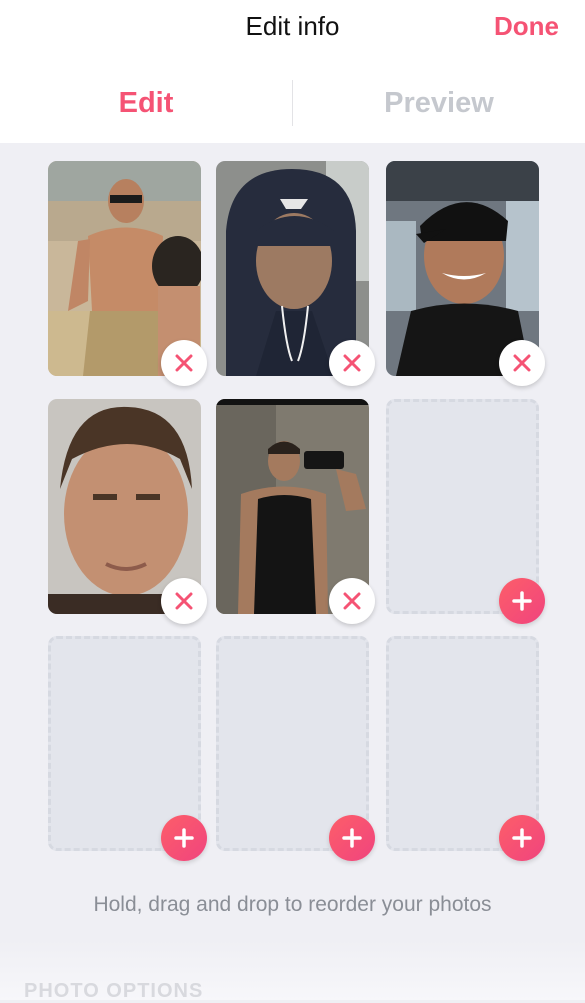 This screenshot has width=585, height=1003. Describe the element at coordinates (146, 103) in the screenshot. I see `tab-edit: Edit` at that location.